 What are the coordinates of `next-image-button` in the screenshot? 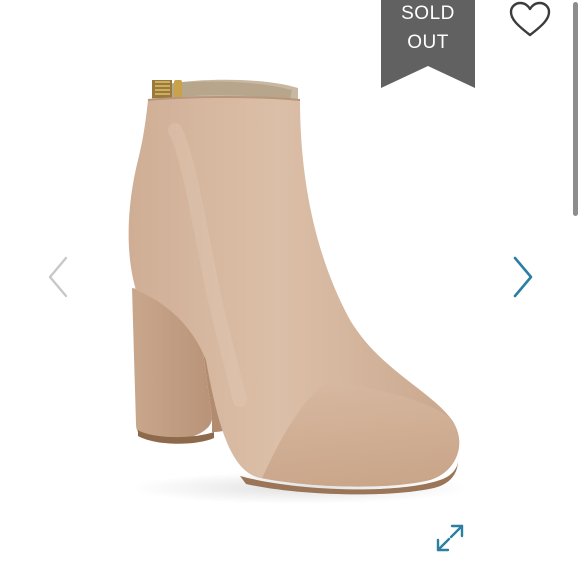 It's located at (523, 277).